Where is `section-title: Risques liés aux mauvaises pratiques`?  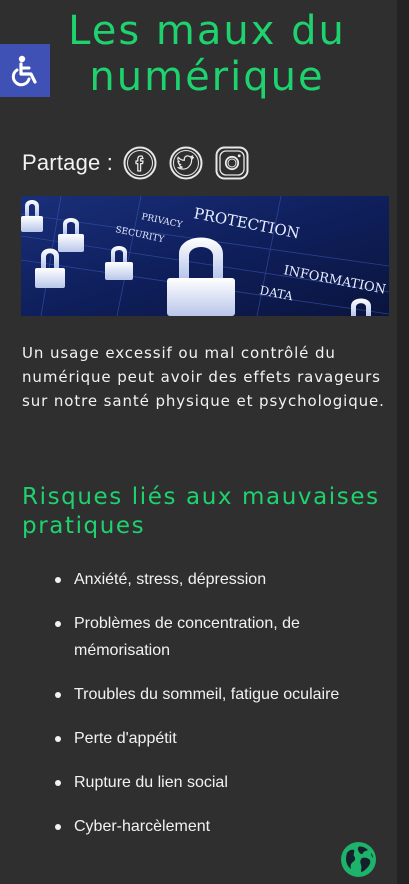 section-title: Risques liés aux mauvaises pratiques is located at coordinates (201, 511).